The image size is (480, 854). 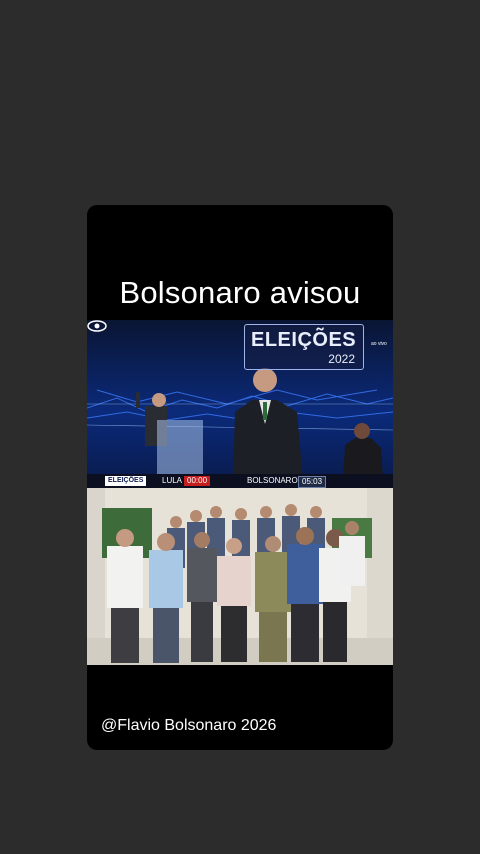 I want to click on candidate-2-name: BOLSONARO, so click(x=272, y=480).